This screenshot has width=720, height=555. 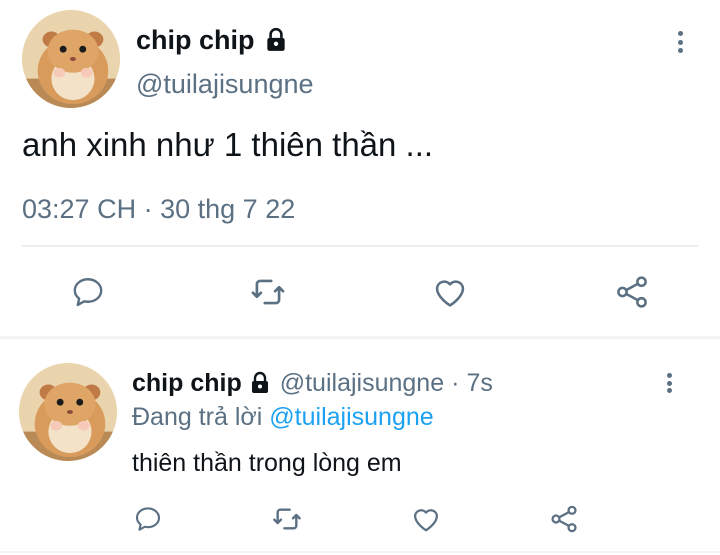 I want to click on avatar, so click(x=71, y=59).